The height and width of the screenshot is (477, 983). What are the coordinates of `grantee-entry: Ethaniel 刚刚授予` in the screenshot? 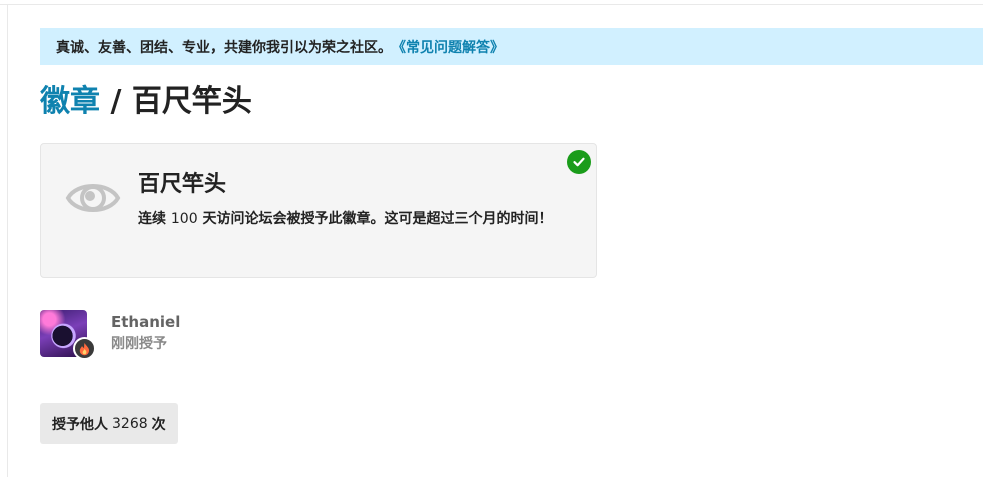 It's located at (140, 335).